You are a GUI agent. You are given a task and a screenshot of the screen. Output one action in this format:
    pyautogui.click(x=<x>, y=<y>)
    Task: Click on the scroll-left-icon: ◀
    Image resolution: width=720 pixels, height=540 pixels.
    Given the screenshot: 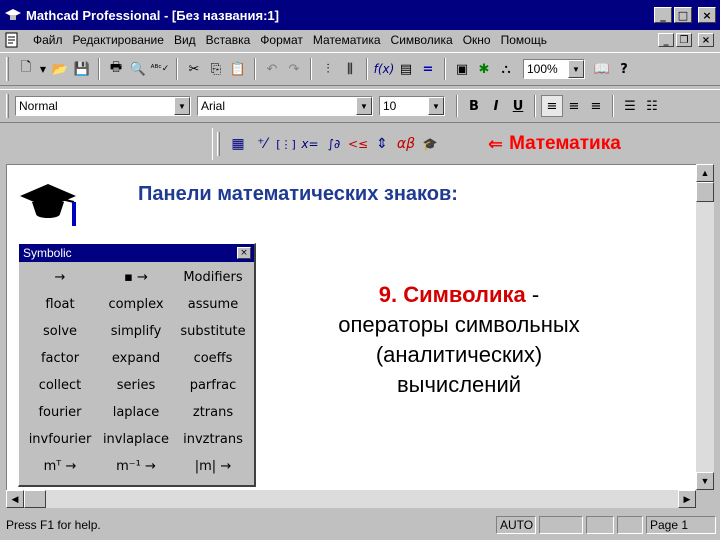 What is the action you would take?
    pyautogui.click(x=15, y=499)
    